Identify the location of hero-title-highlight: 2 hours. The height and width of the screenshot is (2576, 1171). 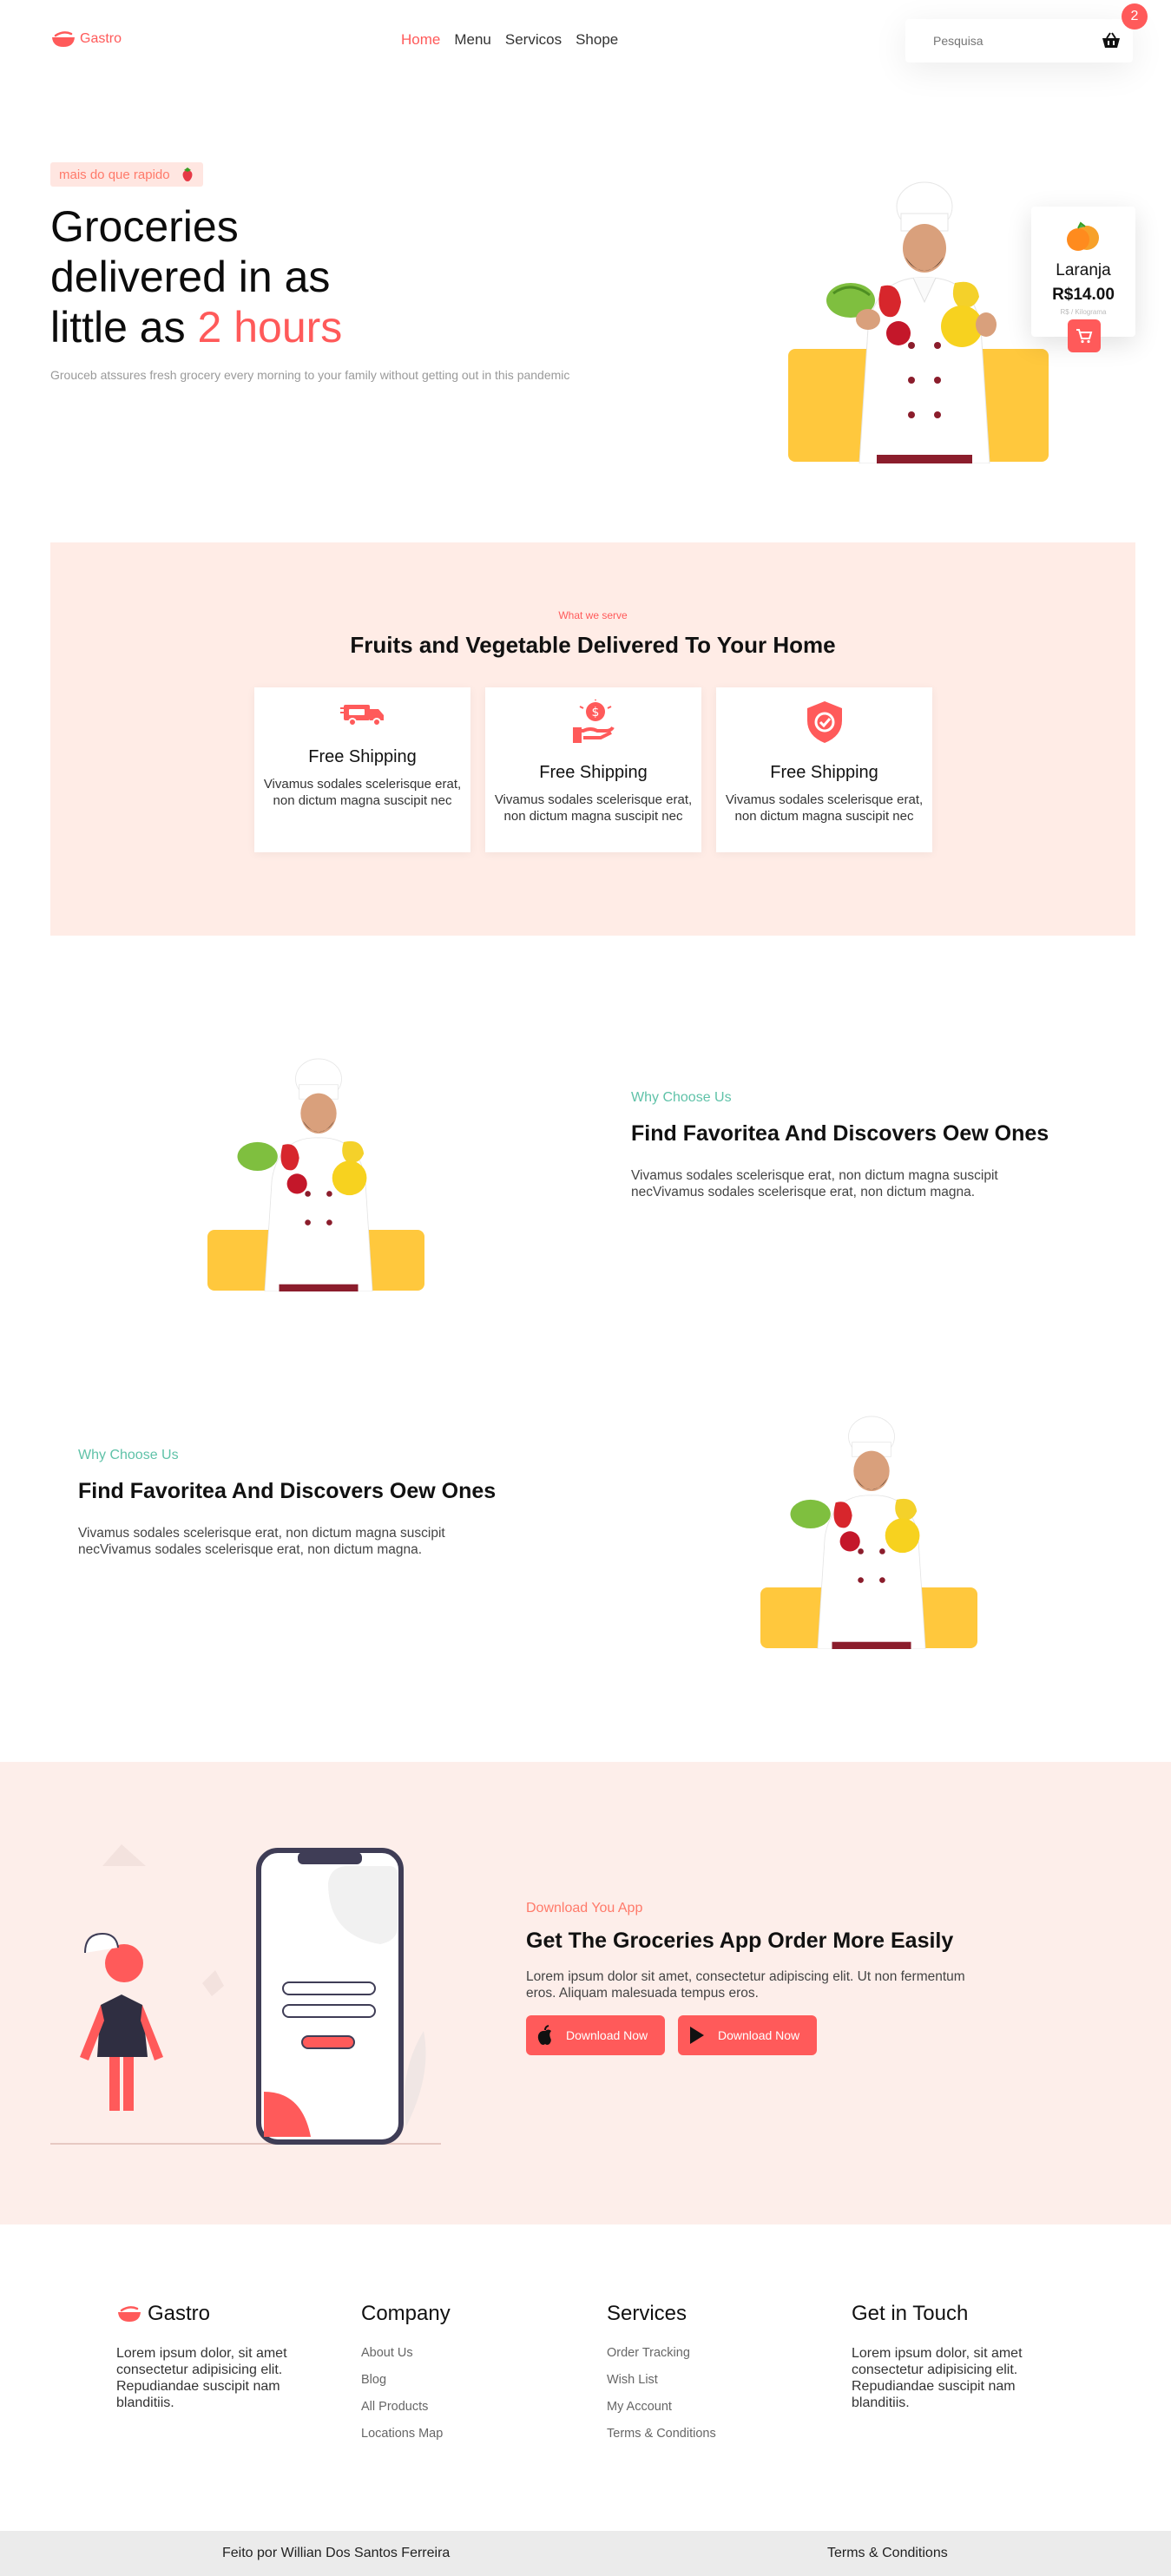
(270, 327).